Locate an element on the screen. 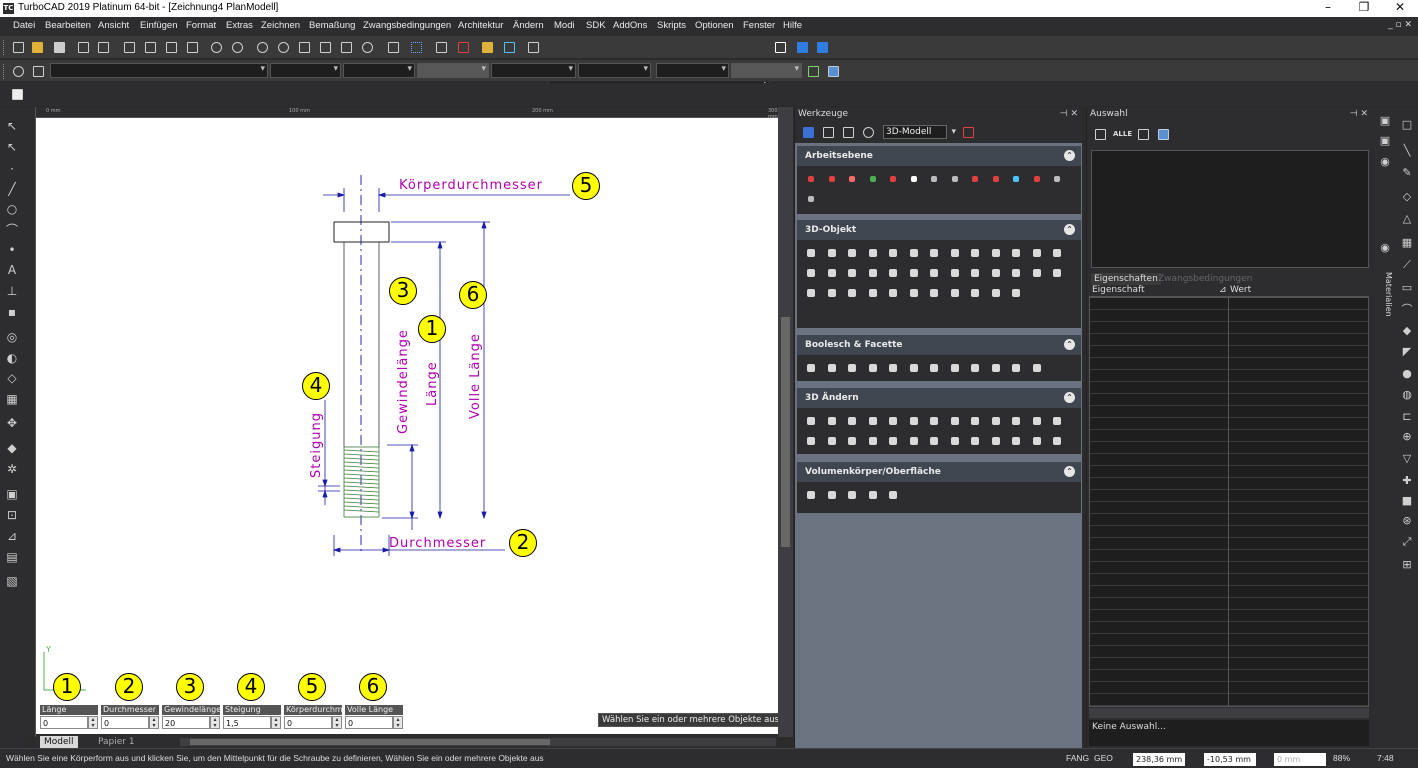  style-dropdown is located at coordinates (692, 70).